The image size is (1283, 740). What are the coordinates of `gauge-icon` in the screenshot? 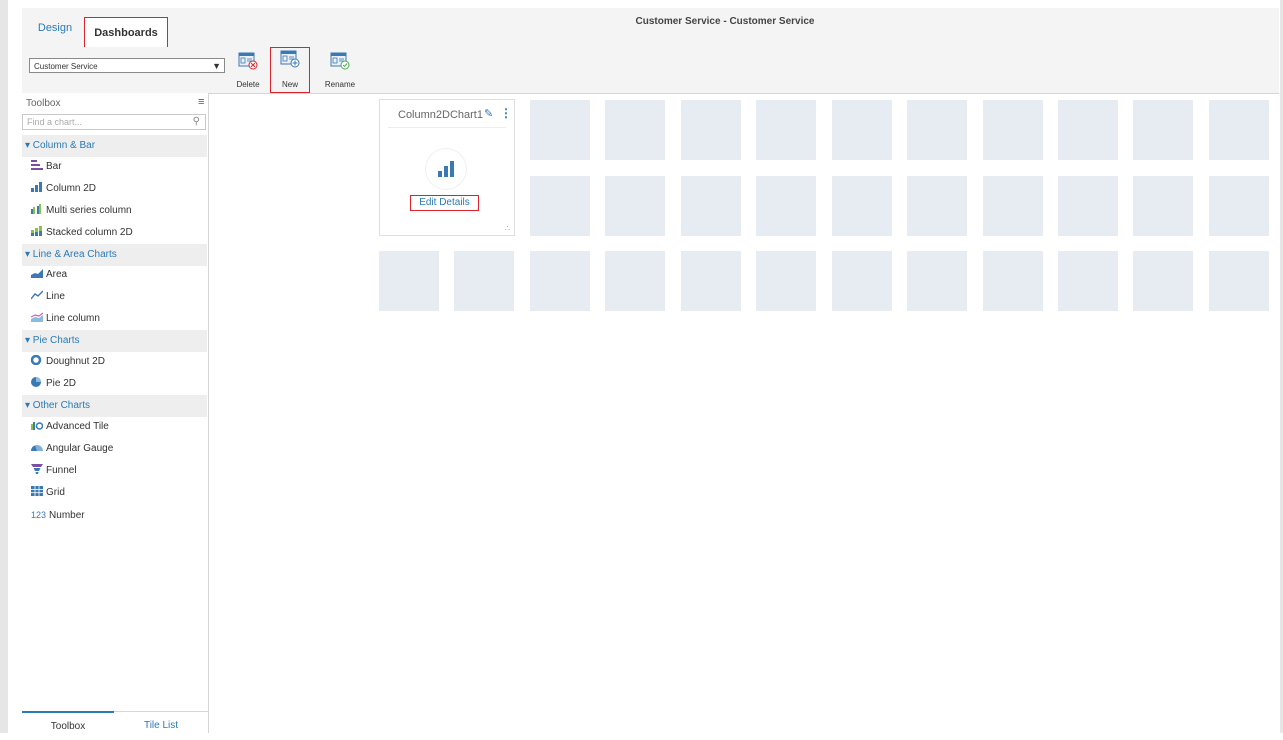 It's located at (37, 448).